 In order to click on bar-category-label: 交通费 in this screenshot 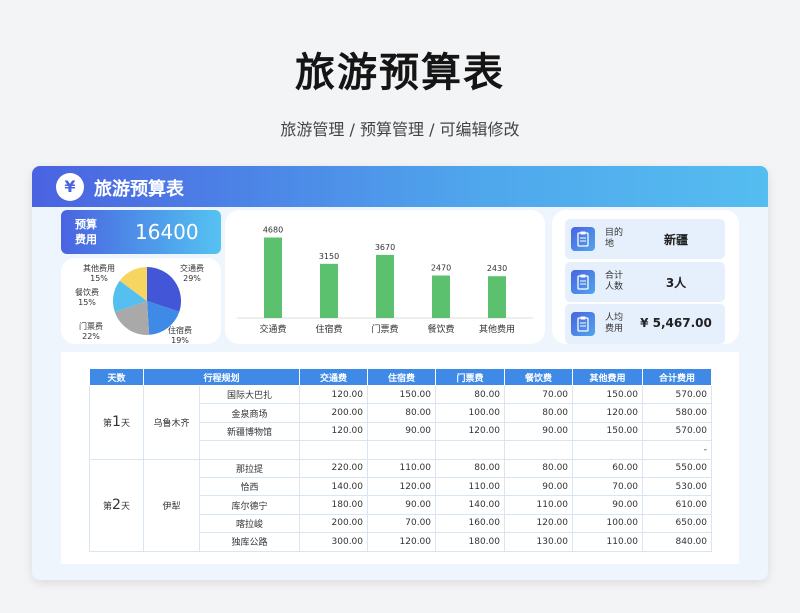, I will do `click(272, 329)`.